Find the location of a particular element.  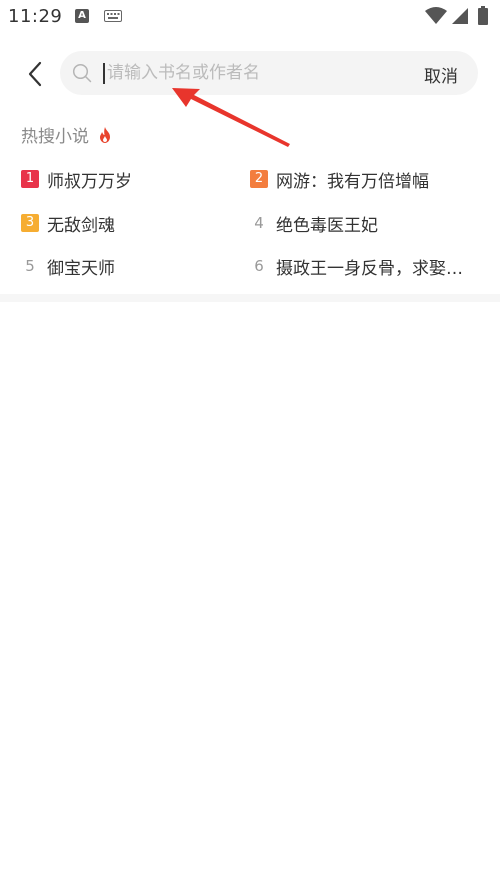

rank-badge: 1 is located at coordinates (30, 179).